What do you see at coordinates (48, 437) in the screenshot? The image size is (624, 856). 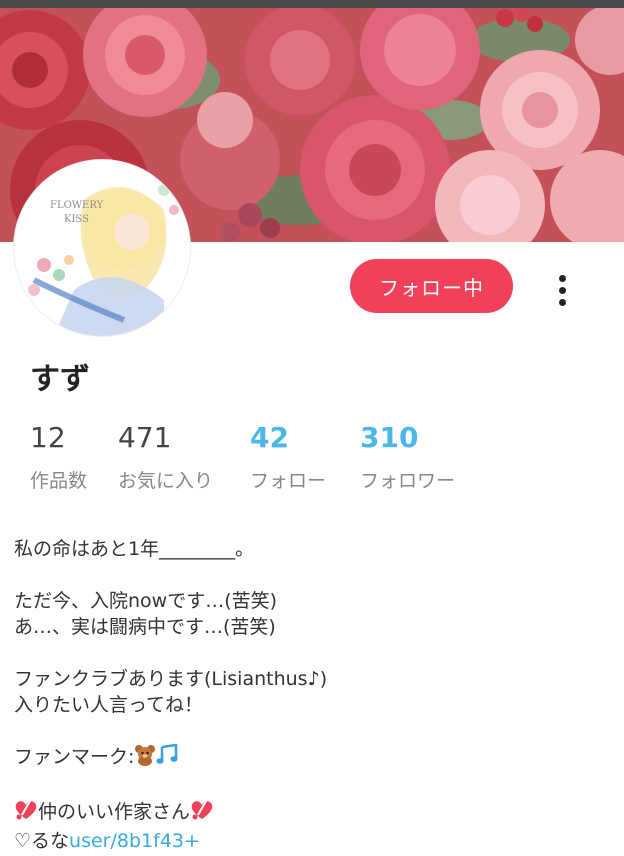 I see `stat-works-count: 12` at bounding box center [48, 437].